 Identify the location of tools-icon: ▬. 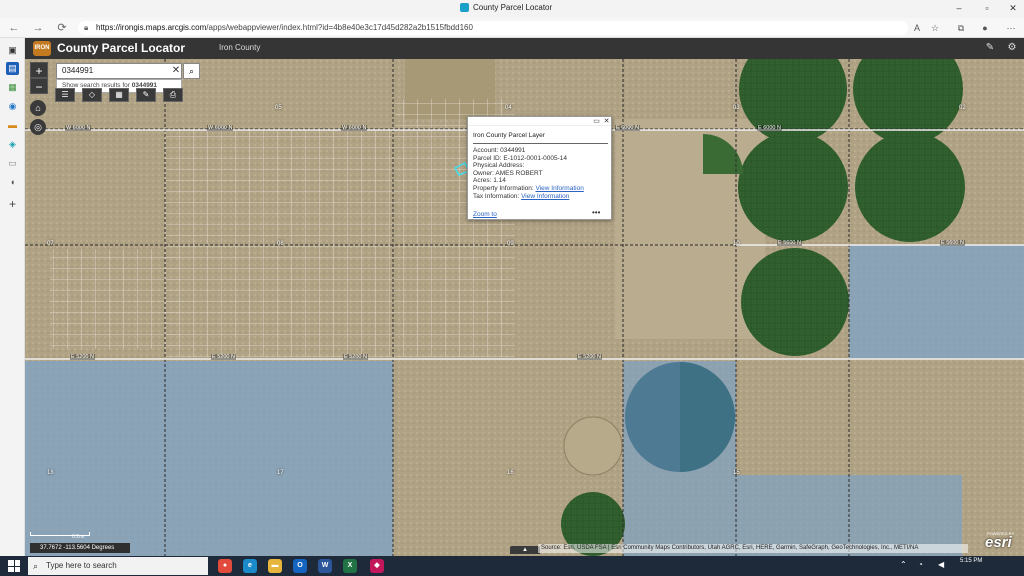
(12, 125).